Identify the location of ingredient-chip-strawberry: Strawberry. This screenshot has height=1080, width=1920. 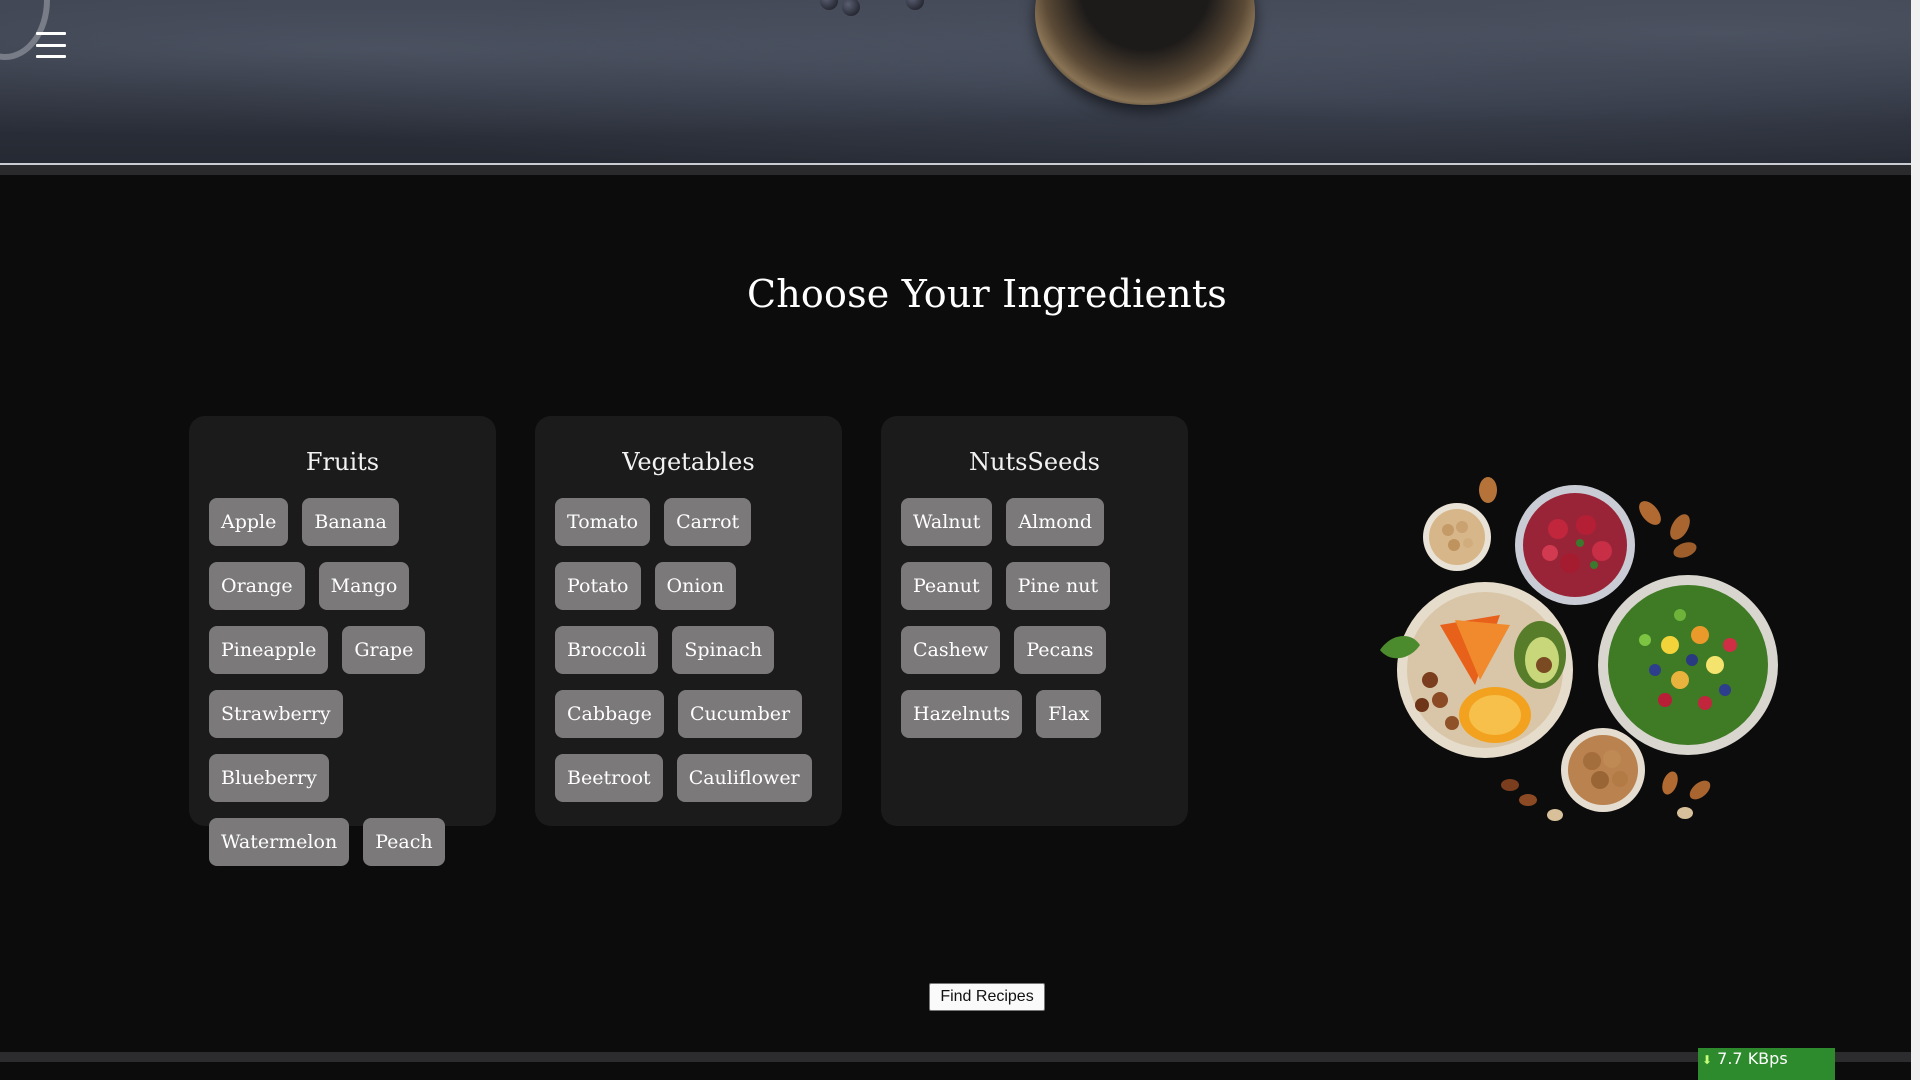
(276, 714).